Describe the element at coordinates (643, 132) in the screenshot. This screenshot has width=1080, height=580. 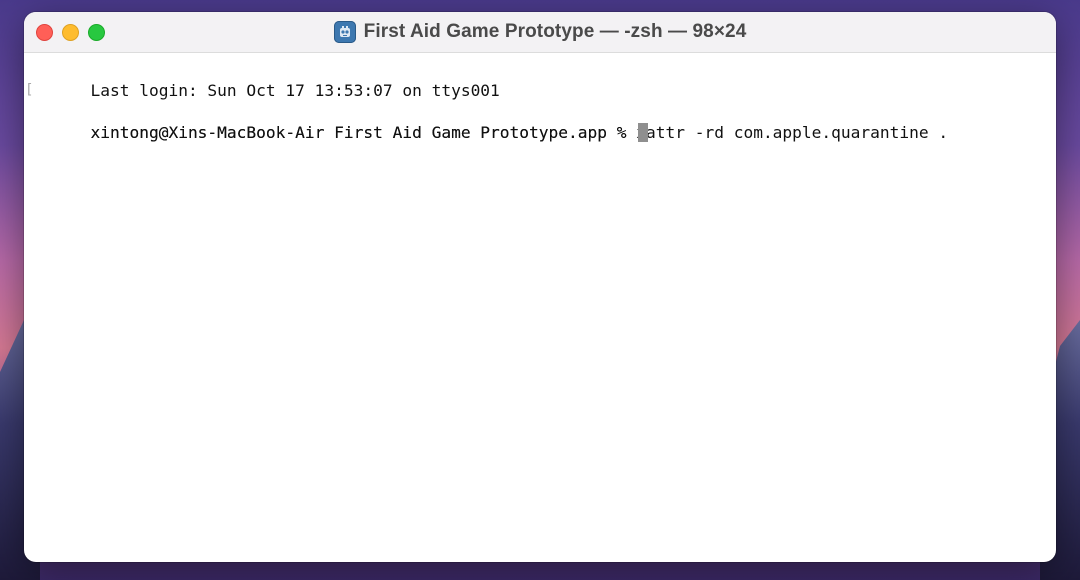
I see `text-cursor` at that location.